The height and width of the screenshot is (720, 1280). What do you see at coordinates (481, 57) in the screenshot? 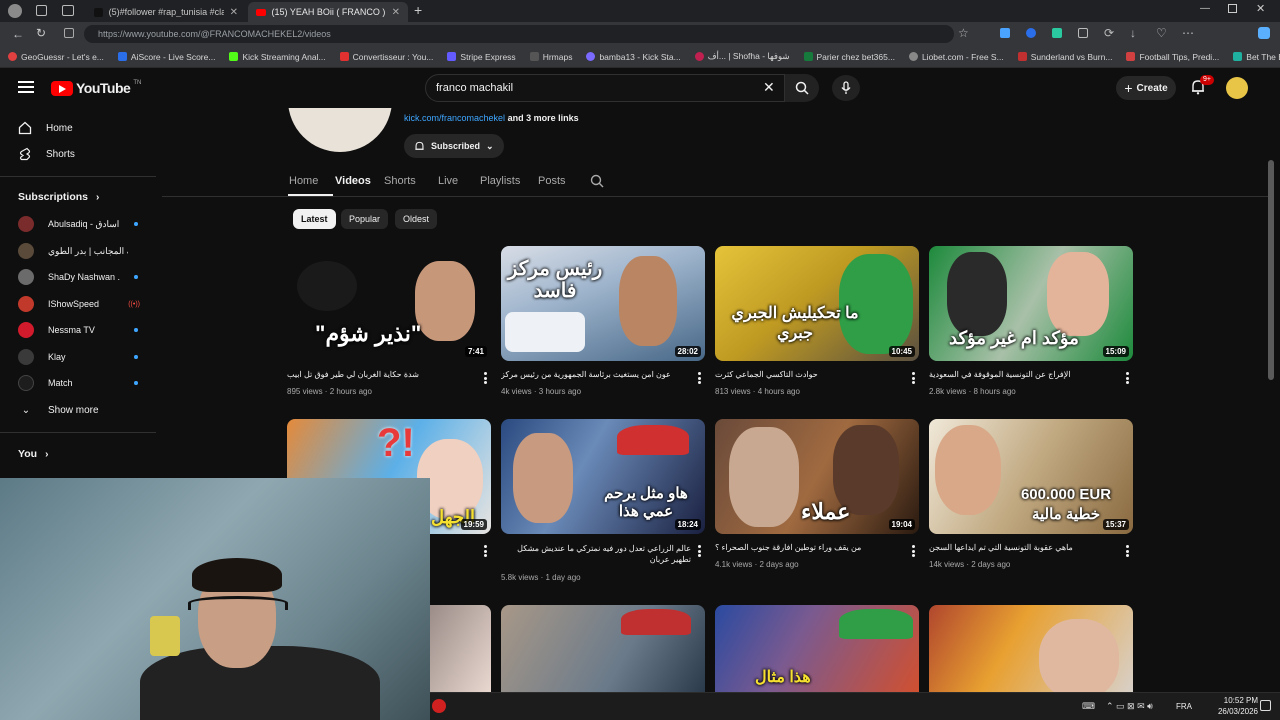
I see `bookmark-item: Stripe Express` at bounding box center [481, 57].